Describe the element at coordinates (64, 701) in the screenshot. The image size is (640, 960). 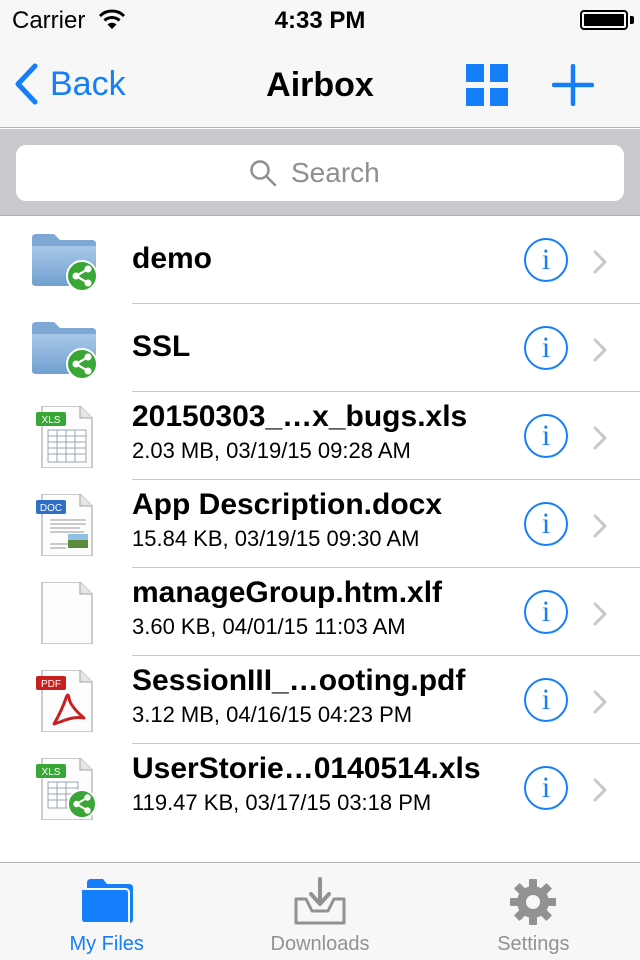
I see `pdf-file-icon: PDF` at that location.